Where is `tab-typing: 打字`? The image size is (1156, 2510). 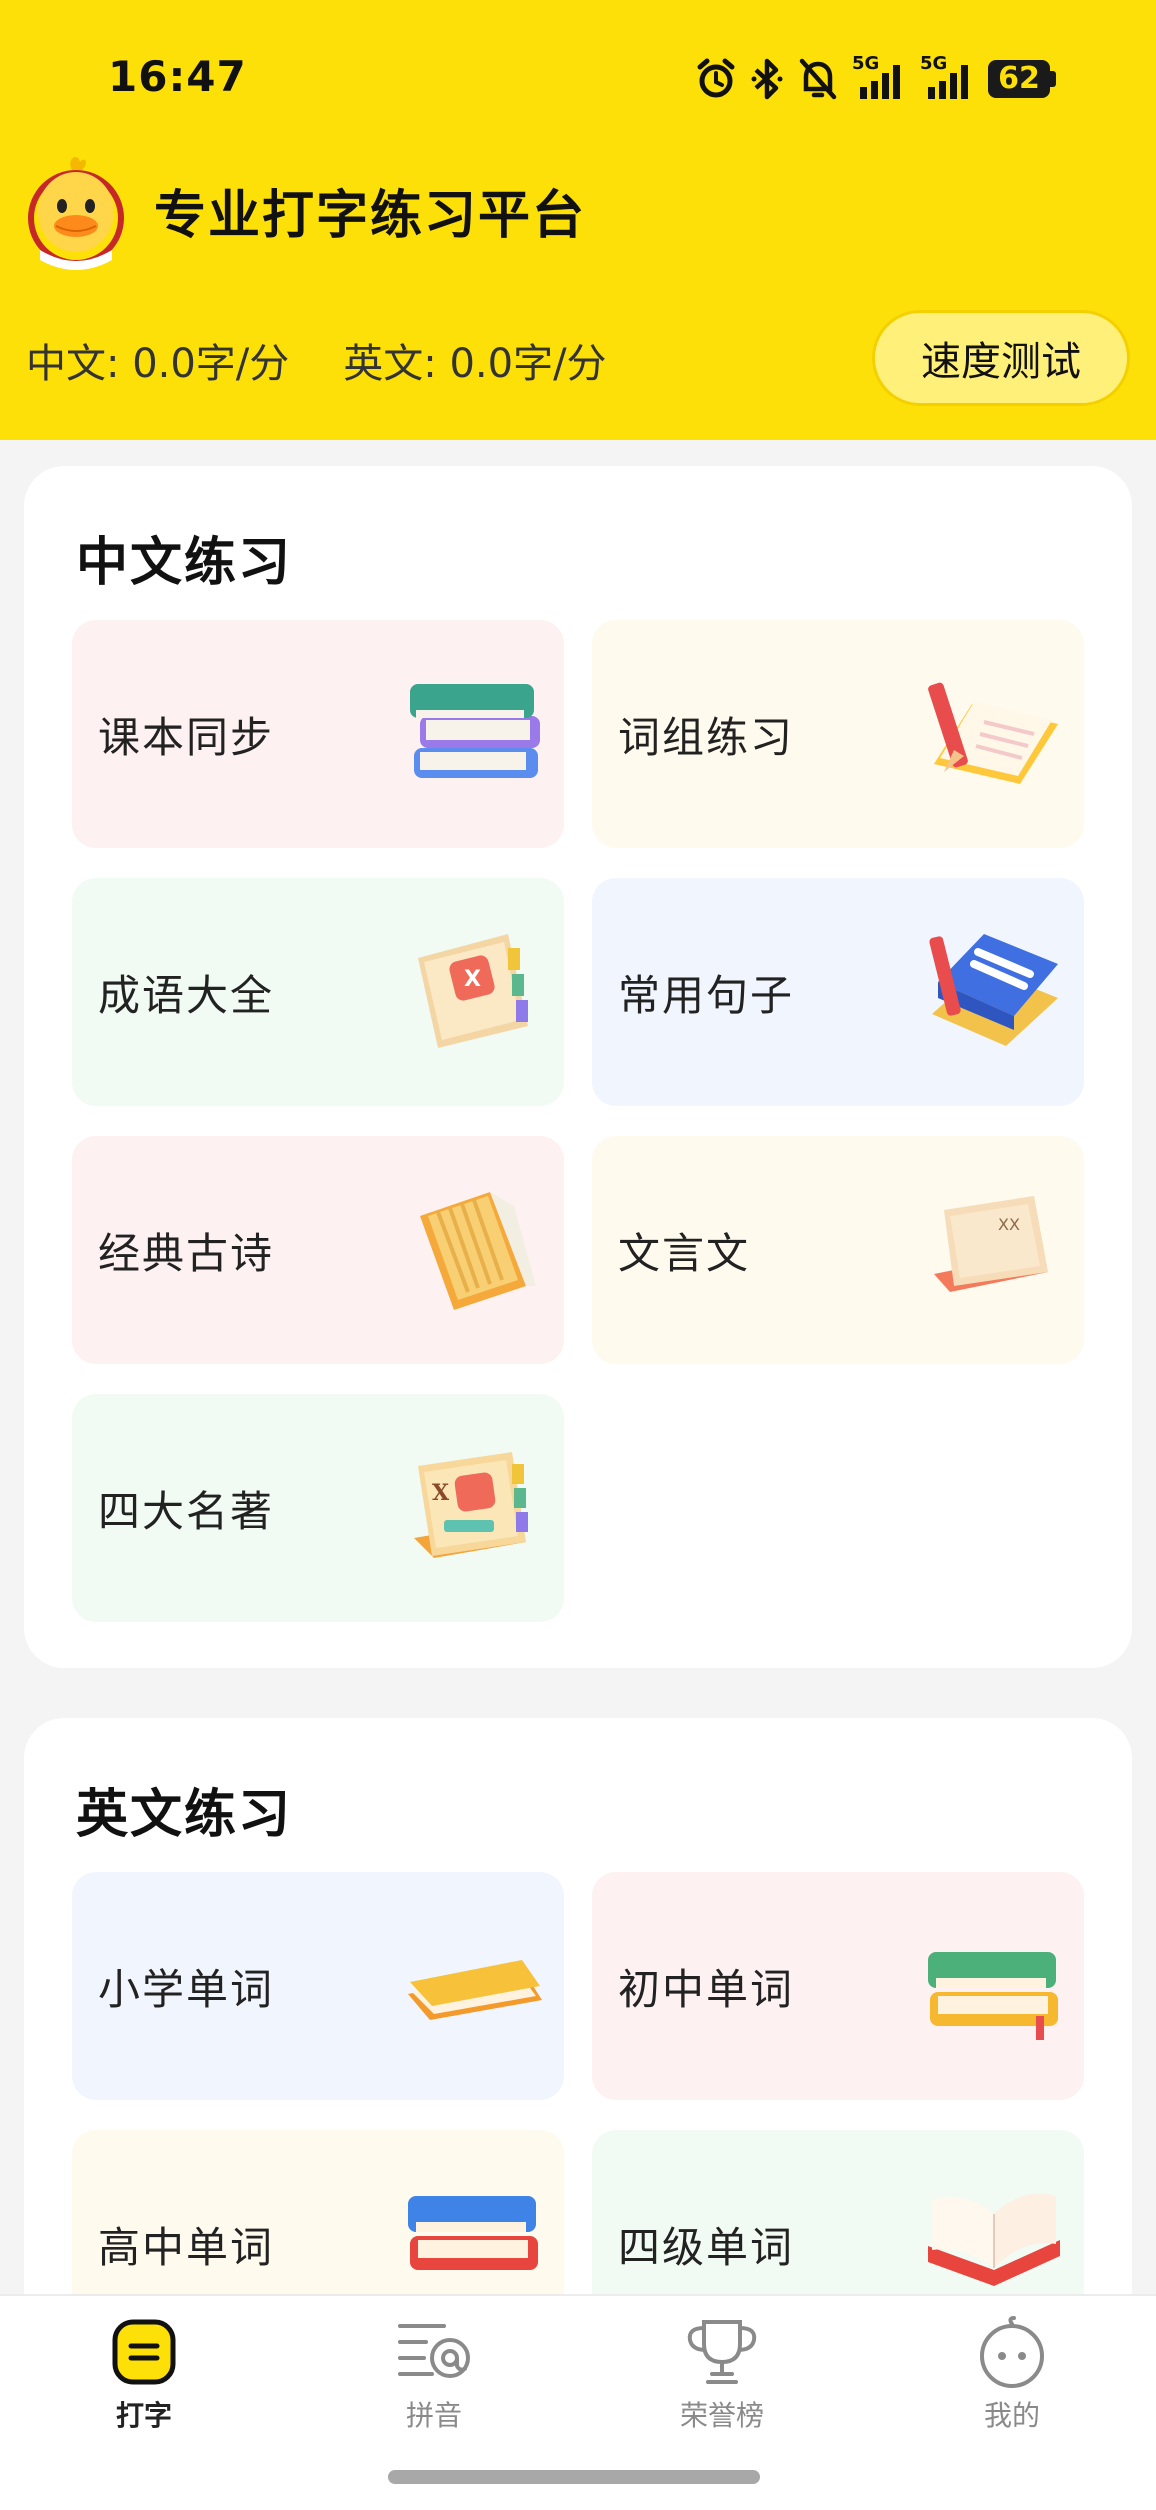
tab-typing: 打字 is located at coordinates (144, 2386).